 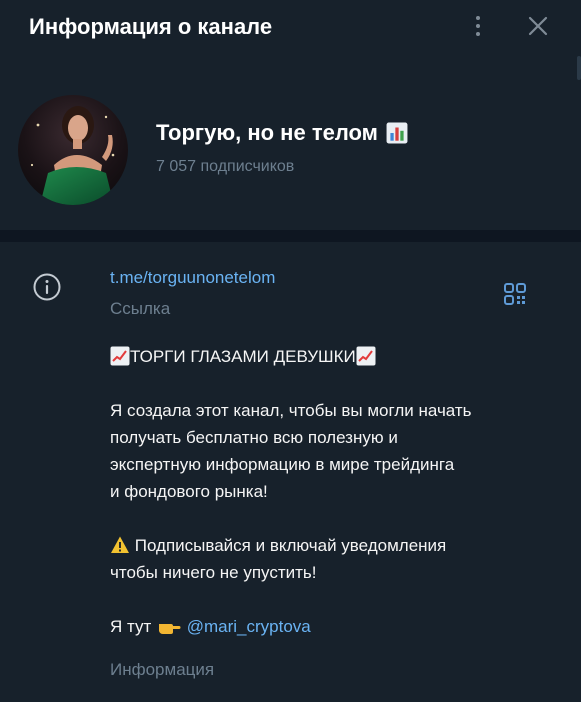 What do you see at coordinates (478, 26) in the screenshot?
I see `more-vertical-icon` at bounding box center [478, 26].